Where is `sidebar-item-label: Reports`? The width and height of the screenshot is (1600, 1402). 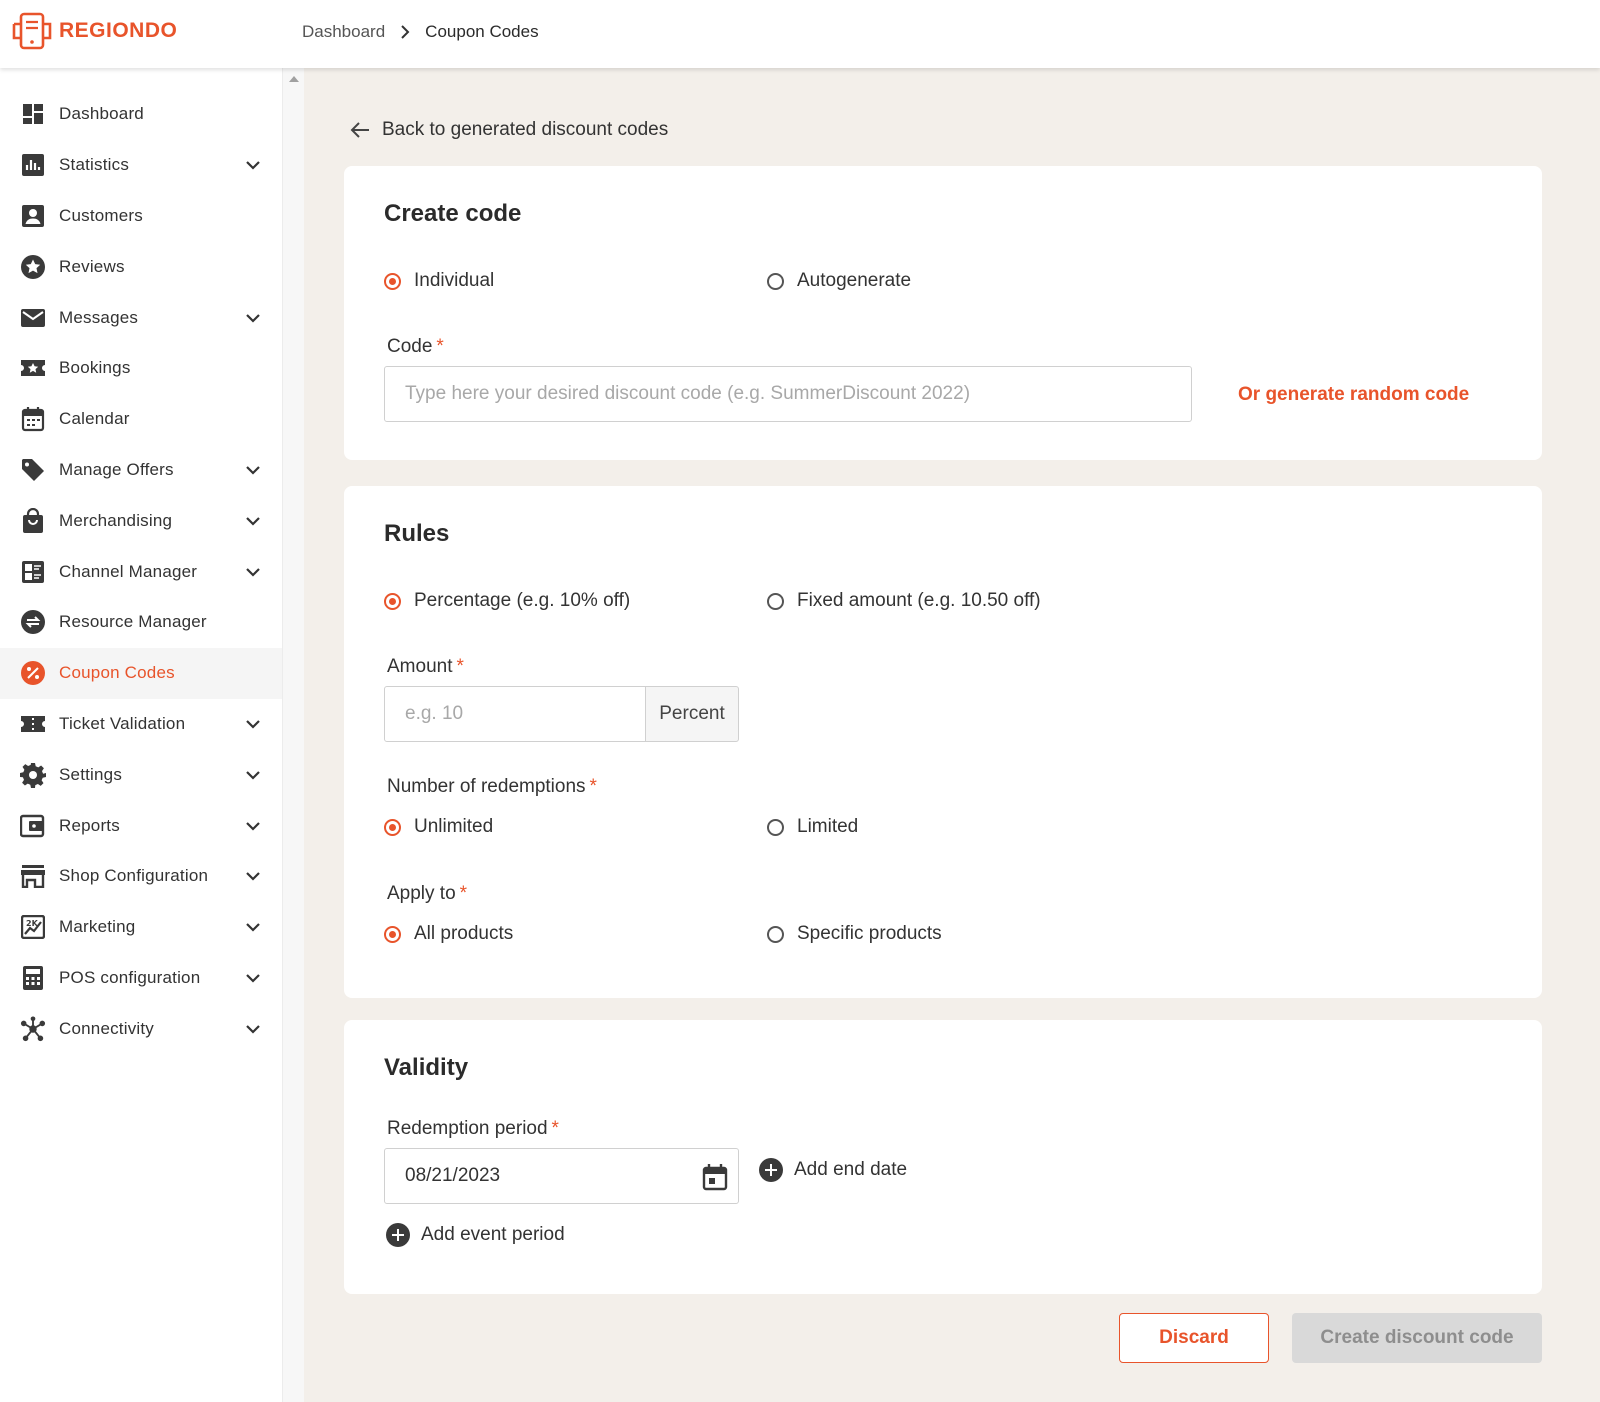
sidebar-item-label: Reports is located at coordinates (89, 825).